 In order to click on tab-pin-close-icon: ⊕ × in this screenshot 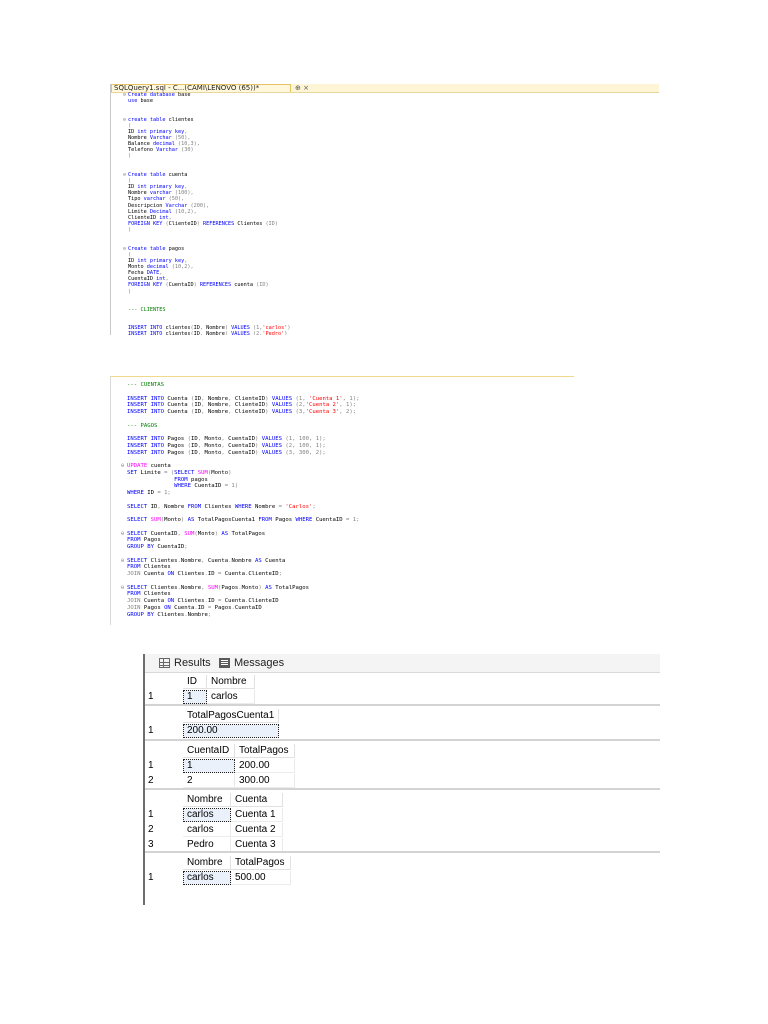, I will do `click(302, 88)`.